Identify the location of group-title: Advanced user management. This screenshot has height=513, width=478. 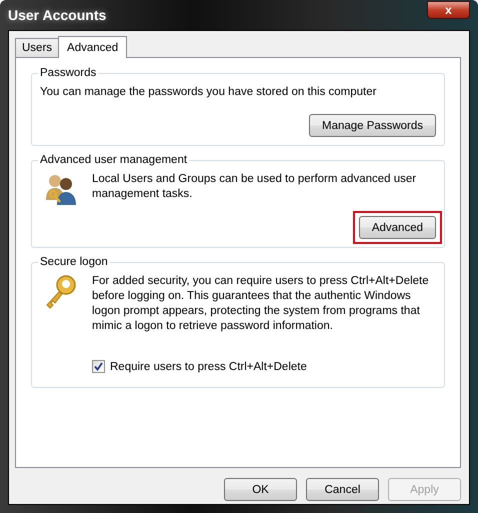
(113, 160).